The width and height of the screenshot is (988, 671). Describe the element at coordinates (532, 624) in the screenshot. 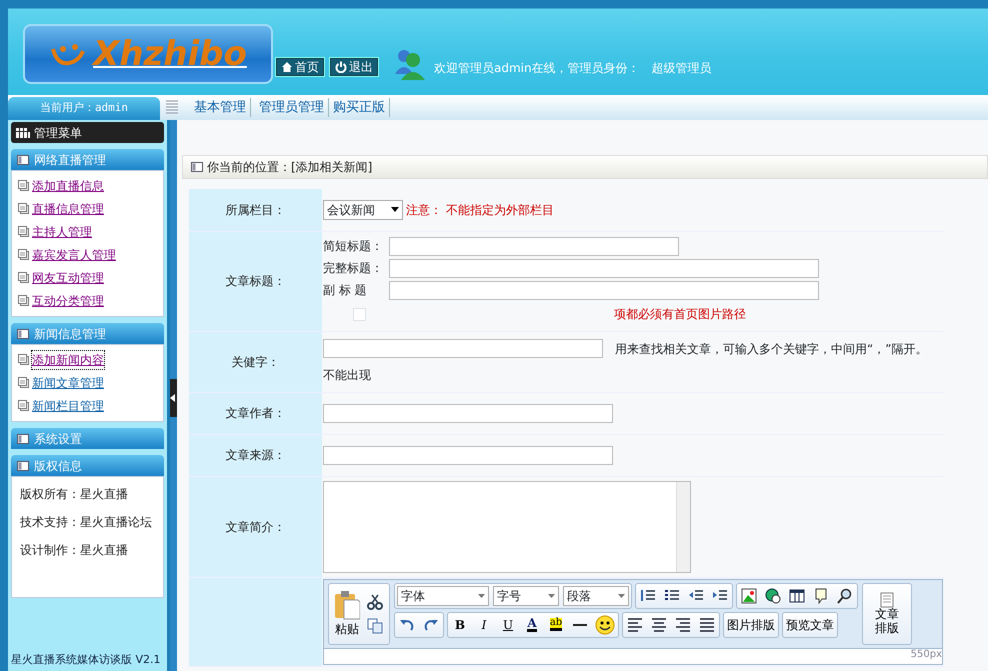

I see `font-color-button: A` at that location.